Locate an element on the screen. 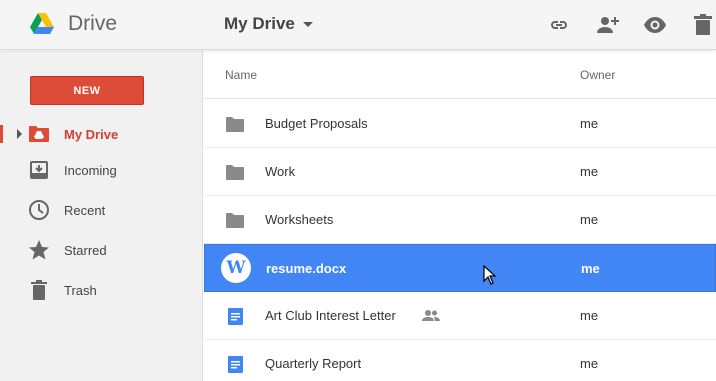  top-bar: Drive My Drive is located at coordinates (358, 25).